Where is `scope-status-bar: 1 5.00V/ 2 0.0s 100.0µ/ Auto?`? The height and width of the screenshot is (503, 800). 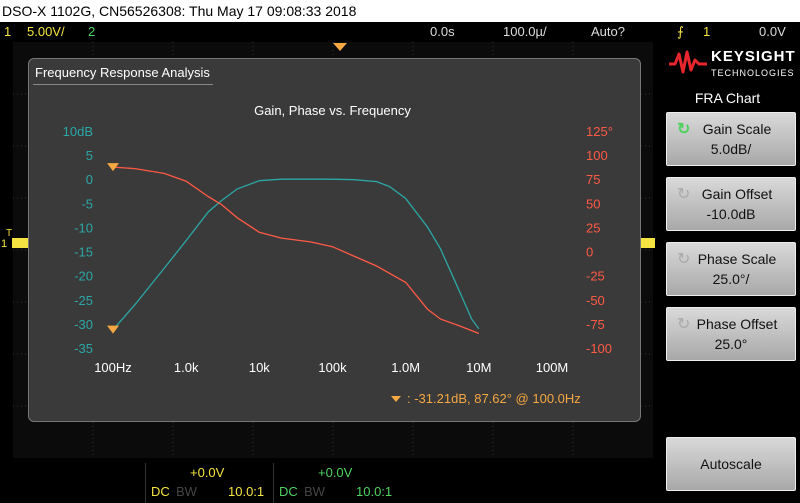
scope-status-bar: 1 5.00V/ 2 0.0s 100.0µ/ Auto? is located at coordinates (327, 32).